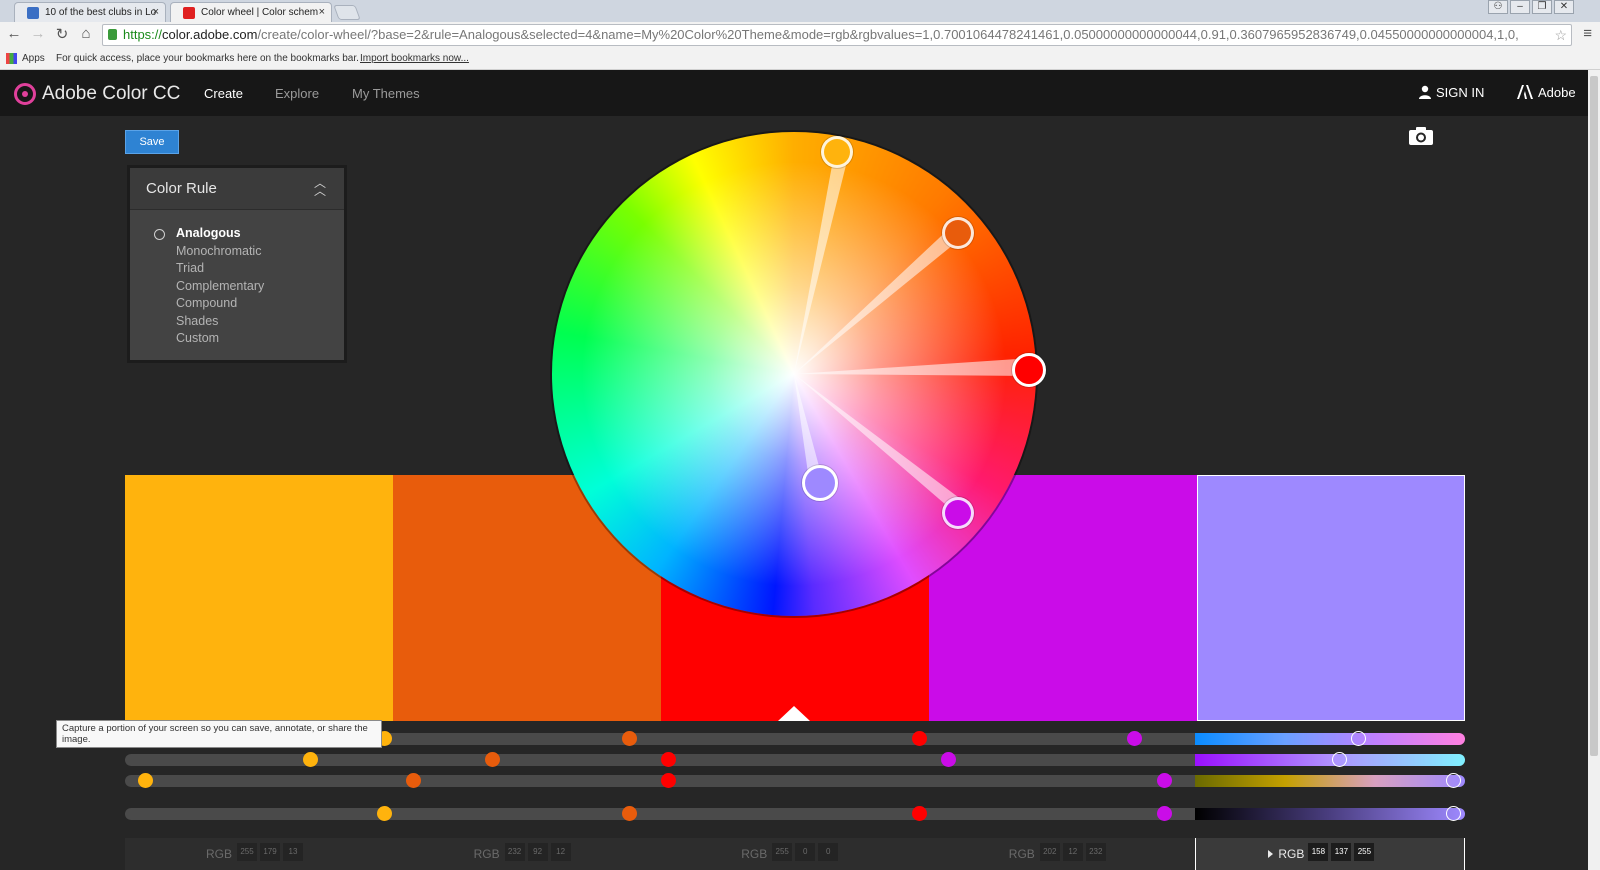 The height and width of the screenshot is (870, 1600). I want to click on green-value: 0, so click(805, 852).